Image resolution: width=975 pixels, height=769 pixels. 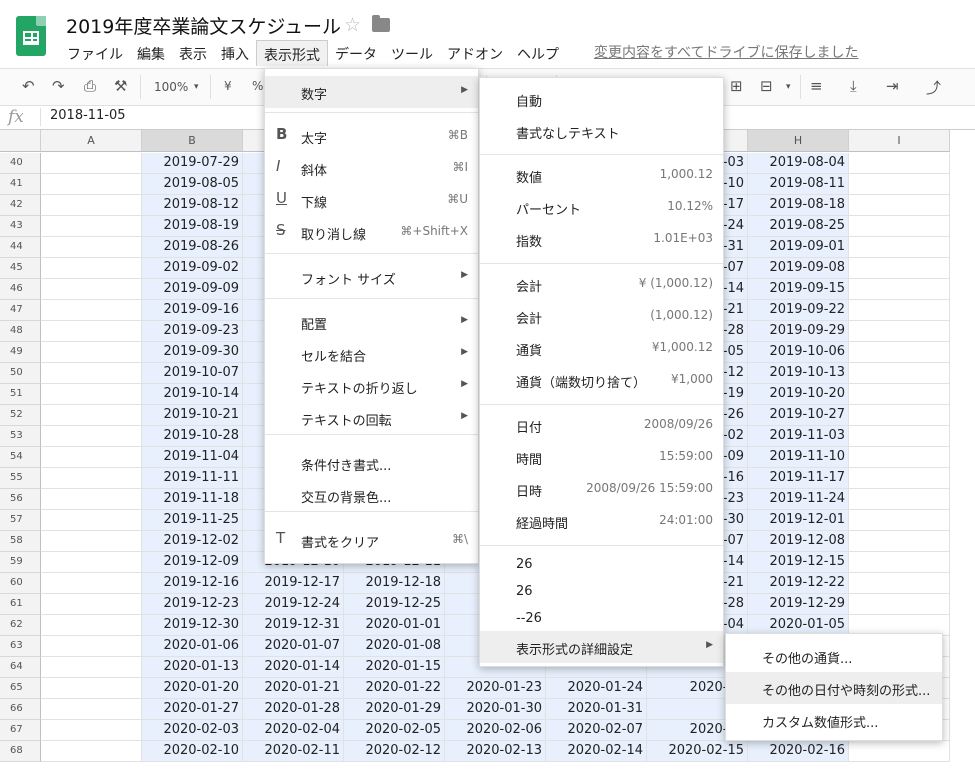 I want to click on cell: 2019-08-26, so click(x=192, y=247).